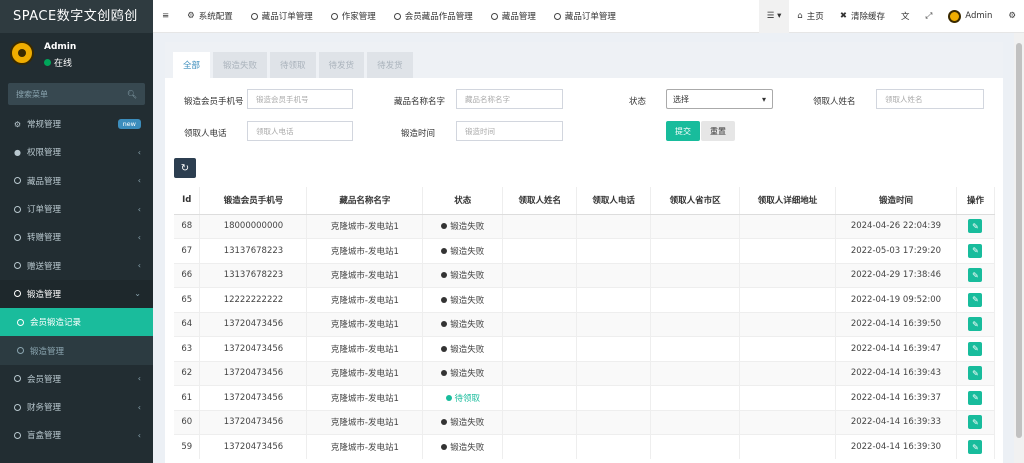  What do you see at coordinates (463, 201) in the screenshot?
I see `col-status: 状态` at bounding box center [463, 201].